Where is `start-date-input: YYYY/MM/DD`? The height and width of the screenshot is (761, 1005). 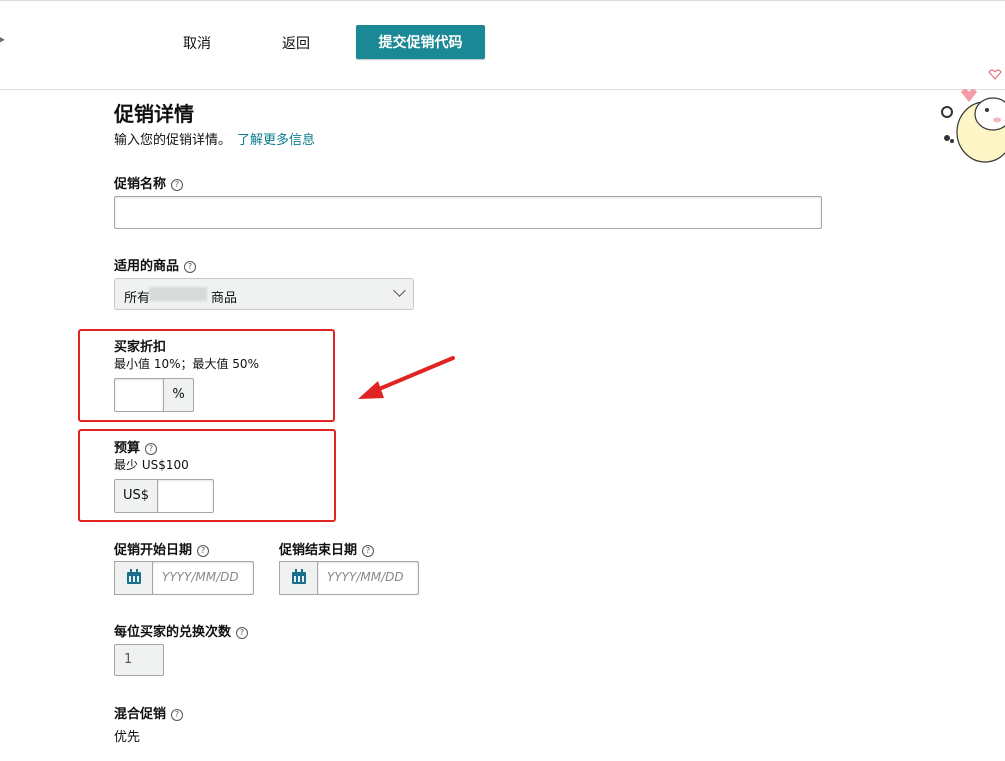 start-date-input: YYYY/MM/DD is located at coordinates (203, 578).